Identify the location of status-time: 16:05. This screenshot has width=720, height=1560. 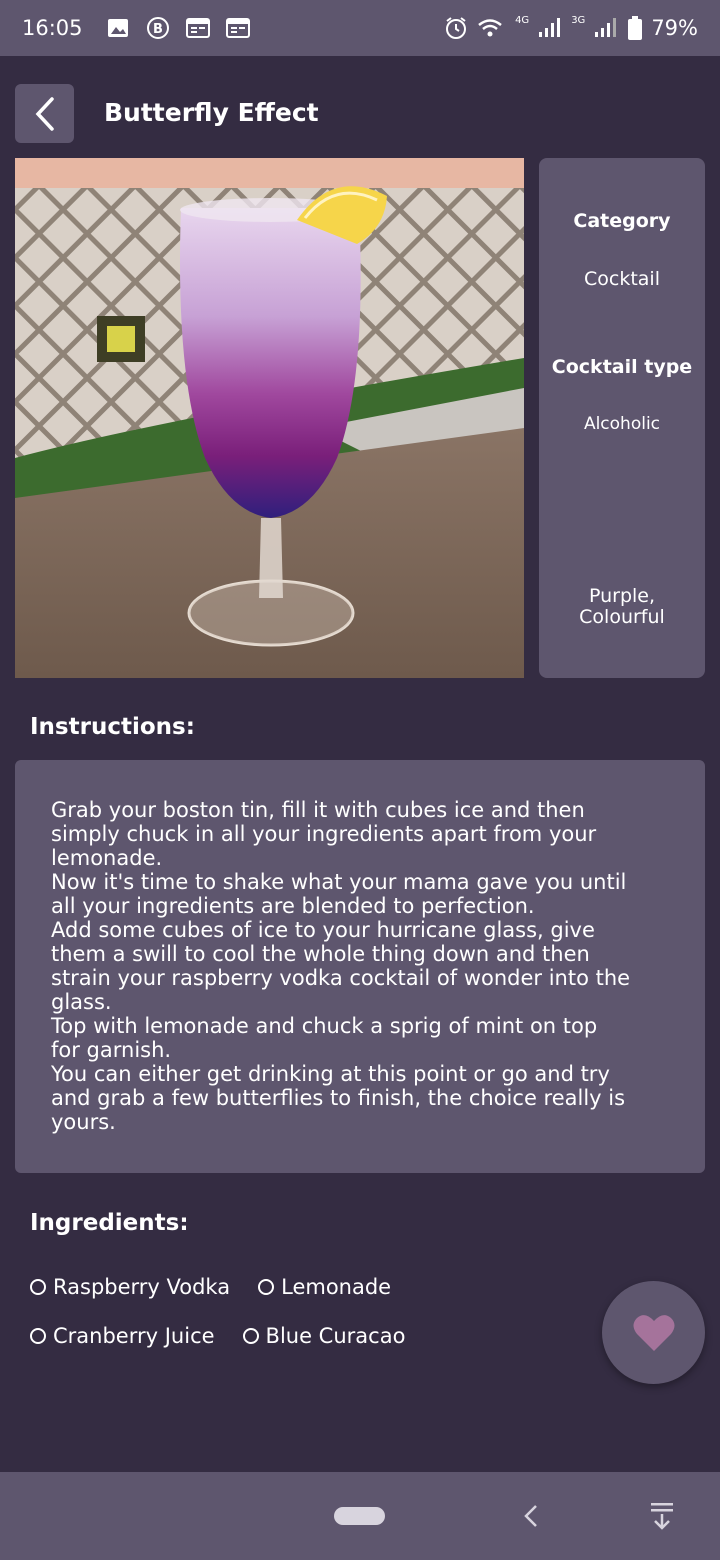
(52, 28).